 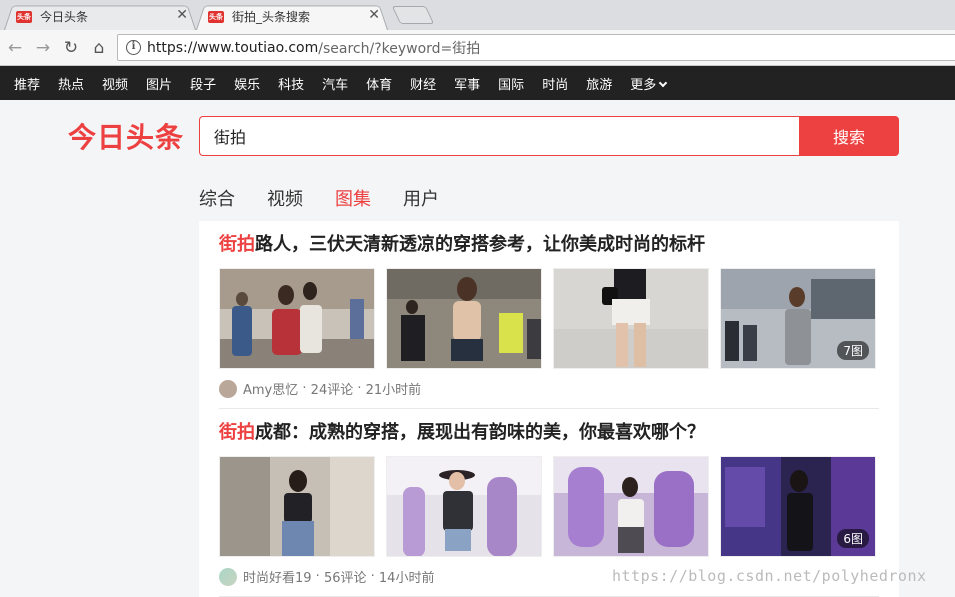 What do you see at coordinates (159, 83) in the screenshot?
I see `channel-link: 图片` at bounding box center [159, 83].